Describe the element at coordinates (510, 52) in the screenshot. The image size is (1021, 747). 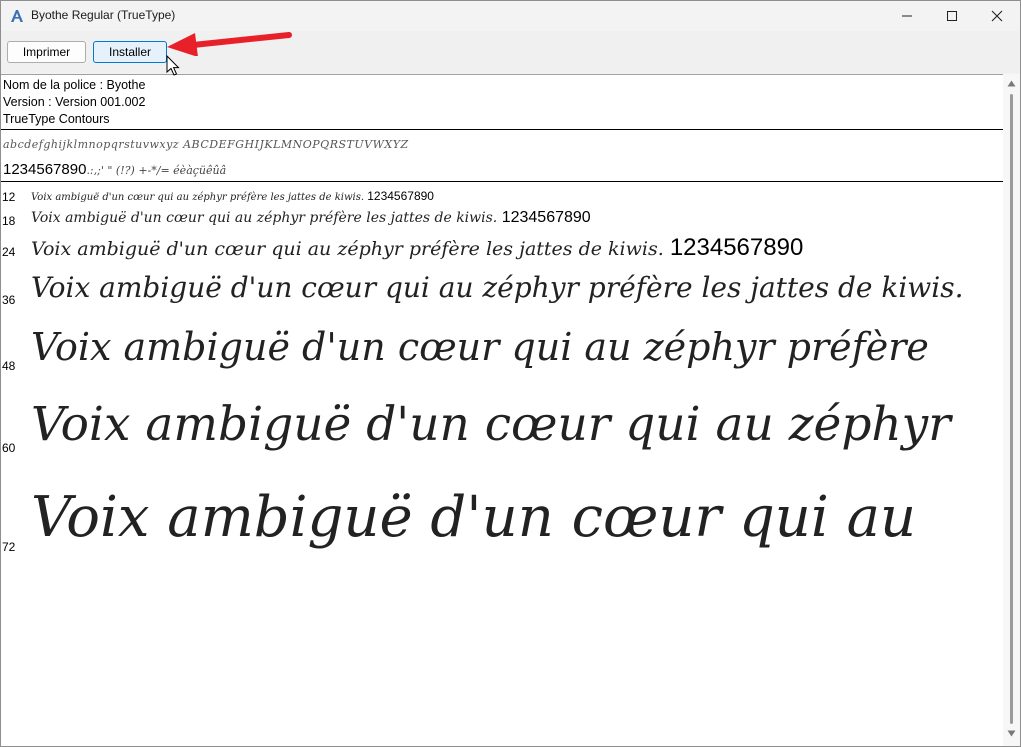
I see `toolbar: Imprimer Installer` at that location.